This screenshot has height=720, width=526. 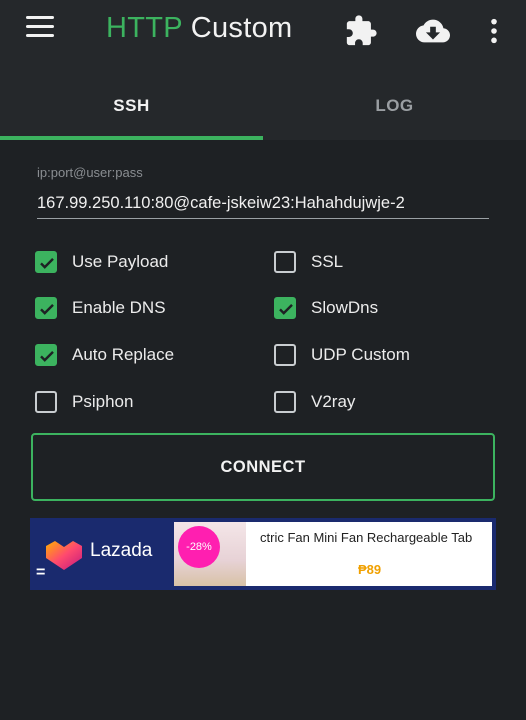 I want to click on use-payload-checkbox: Use Payload, so click(x=135, y=265).